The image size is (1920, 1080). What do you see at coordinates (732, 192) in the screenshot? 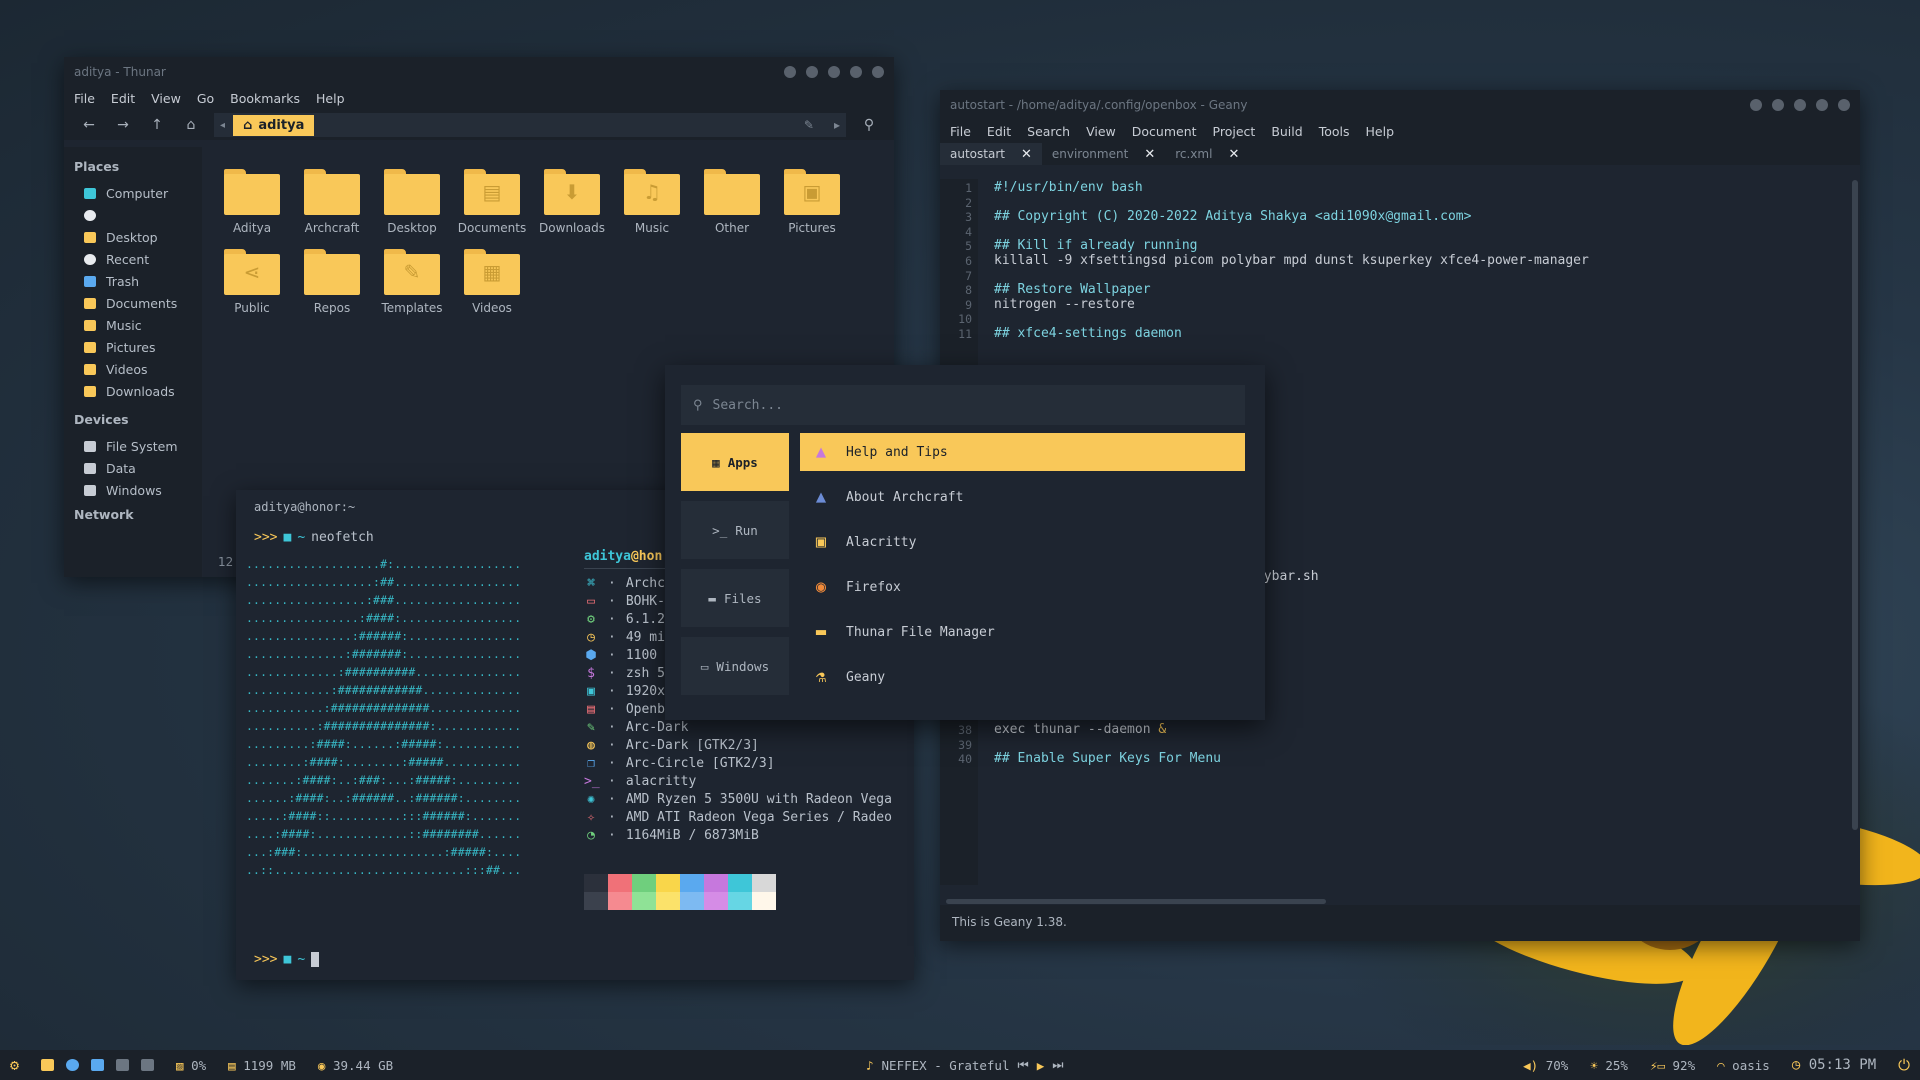
I see `folder-icon` at bounding box center [732, 192].